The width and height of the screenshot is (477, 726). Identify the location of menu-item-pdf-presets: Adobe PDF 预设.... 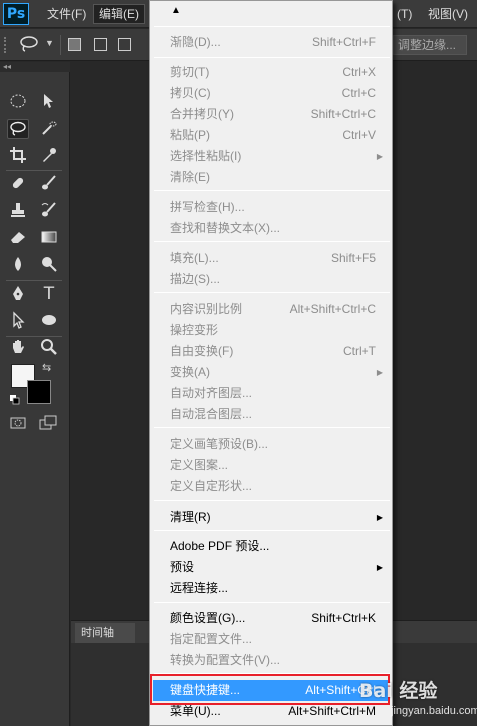
(271, 546).